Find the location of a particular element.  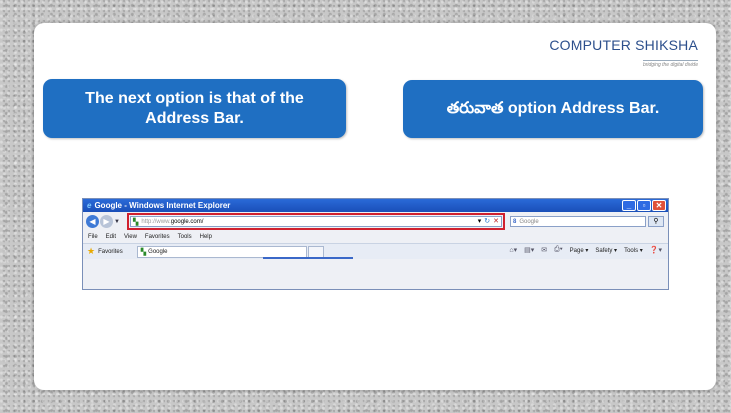

search-placeholder: Google is located at coordinates (529, 221).